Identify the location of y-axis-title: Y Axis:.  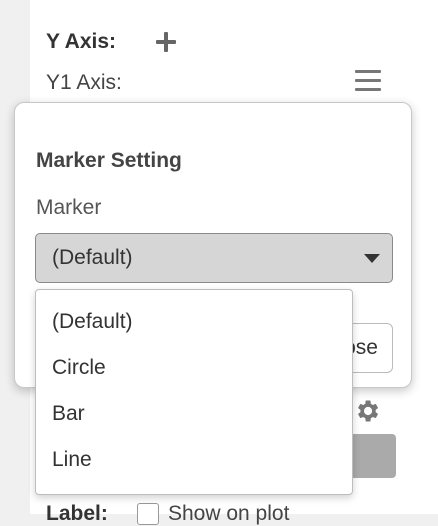
(81, 41).